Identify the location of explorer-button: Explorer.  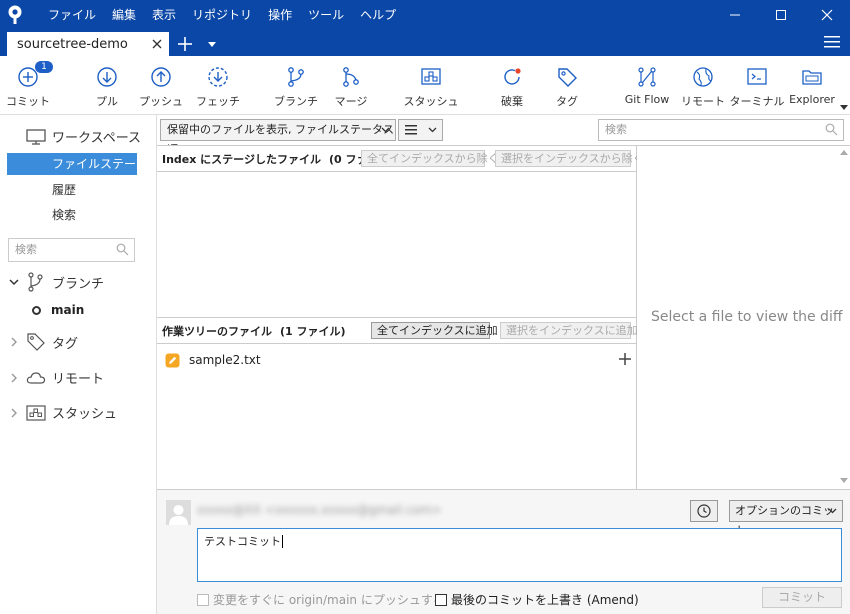
(812, 85).